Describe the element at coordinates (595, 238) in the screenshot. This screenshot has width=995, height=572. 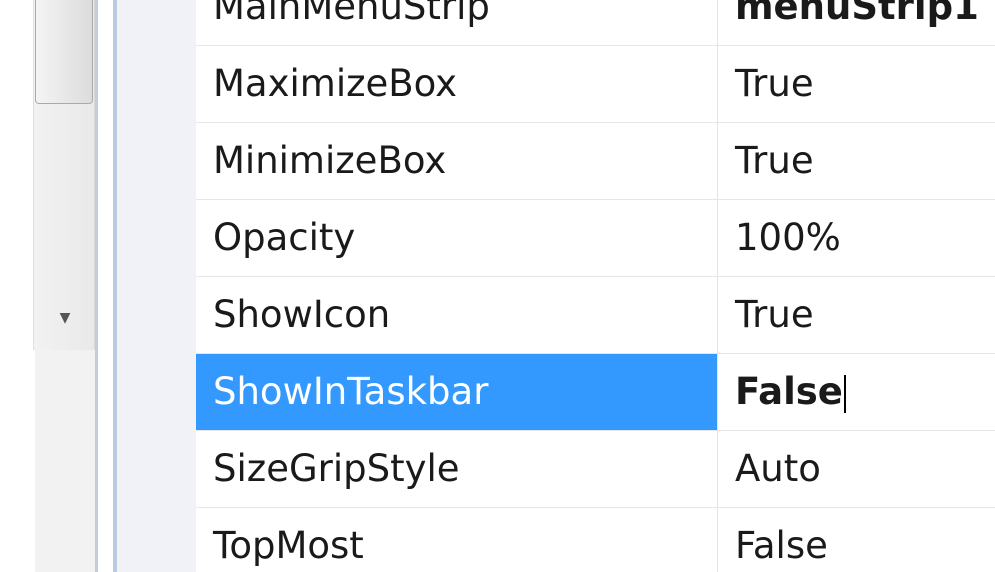
I see `property-row-opacity: Opacity 100%` at that location.